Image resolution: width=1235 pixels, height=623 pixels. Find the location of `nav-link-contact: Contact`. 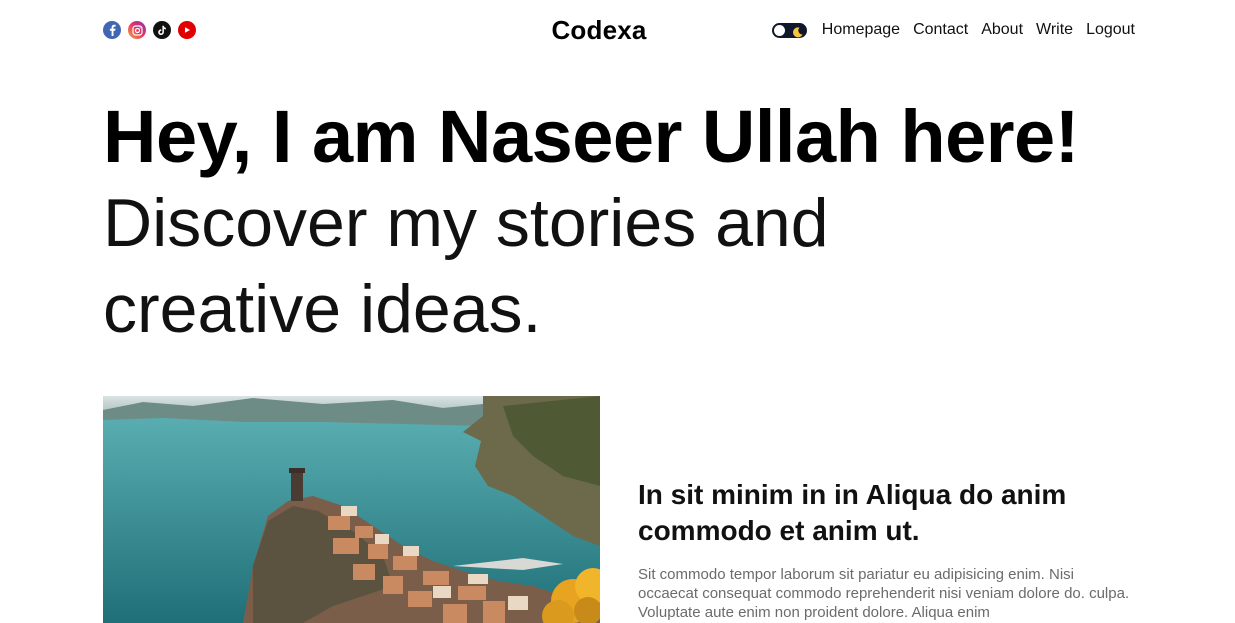

nav-link-contact: Contact is located at coordinates (940, 30).